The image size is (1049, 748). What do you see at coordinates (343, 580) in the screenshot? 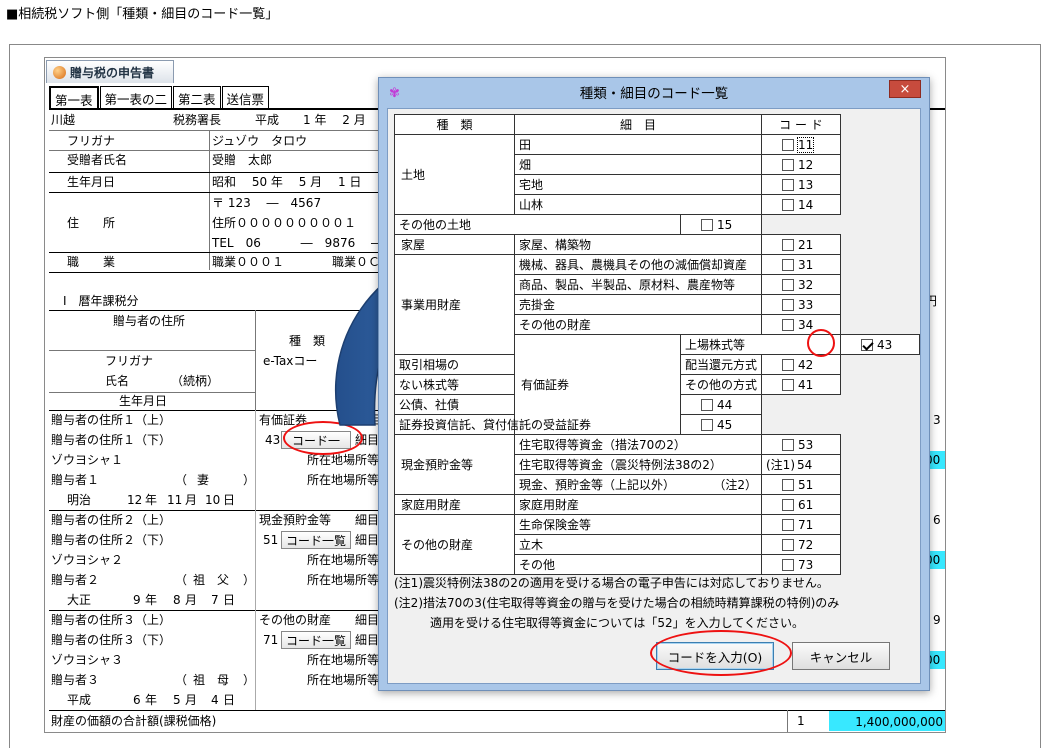
I see `donor2-location-2: 所在地場所等` at bounding box center [343, 580].